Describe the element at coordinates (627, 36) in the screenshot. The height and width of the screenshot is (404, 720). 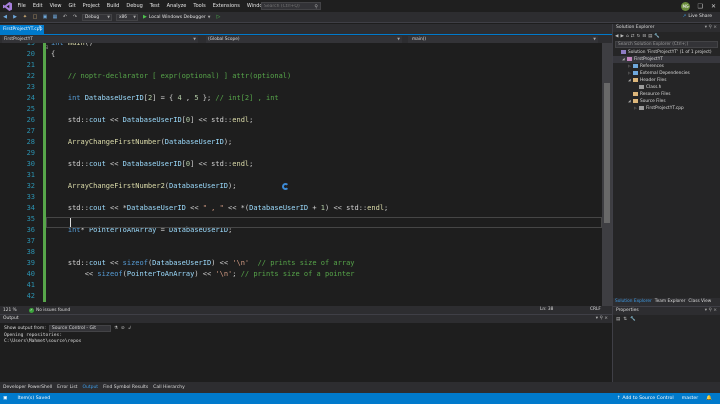
I see `home-icon: ⌂` at that location.